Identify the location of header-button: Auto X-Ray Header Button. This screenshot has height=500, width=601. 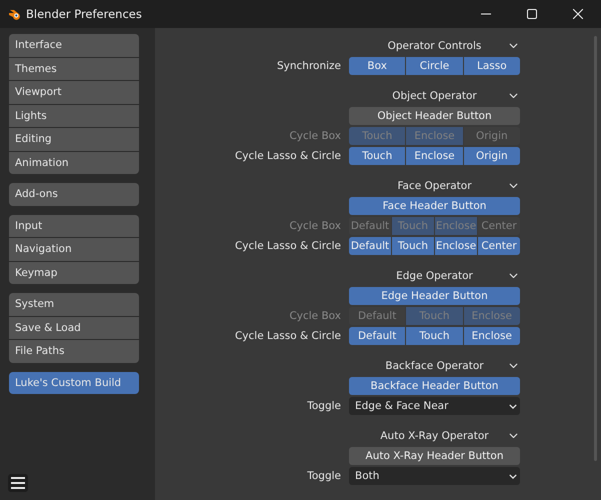
(434, 456).